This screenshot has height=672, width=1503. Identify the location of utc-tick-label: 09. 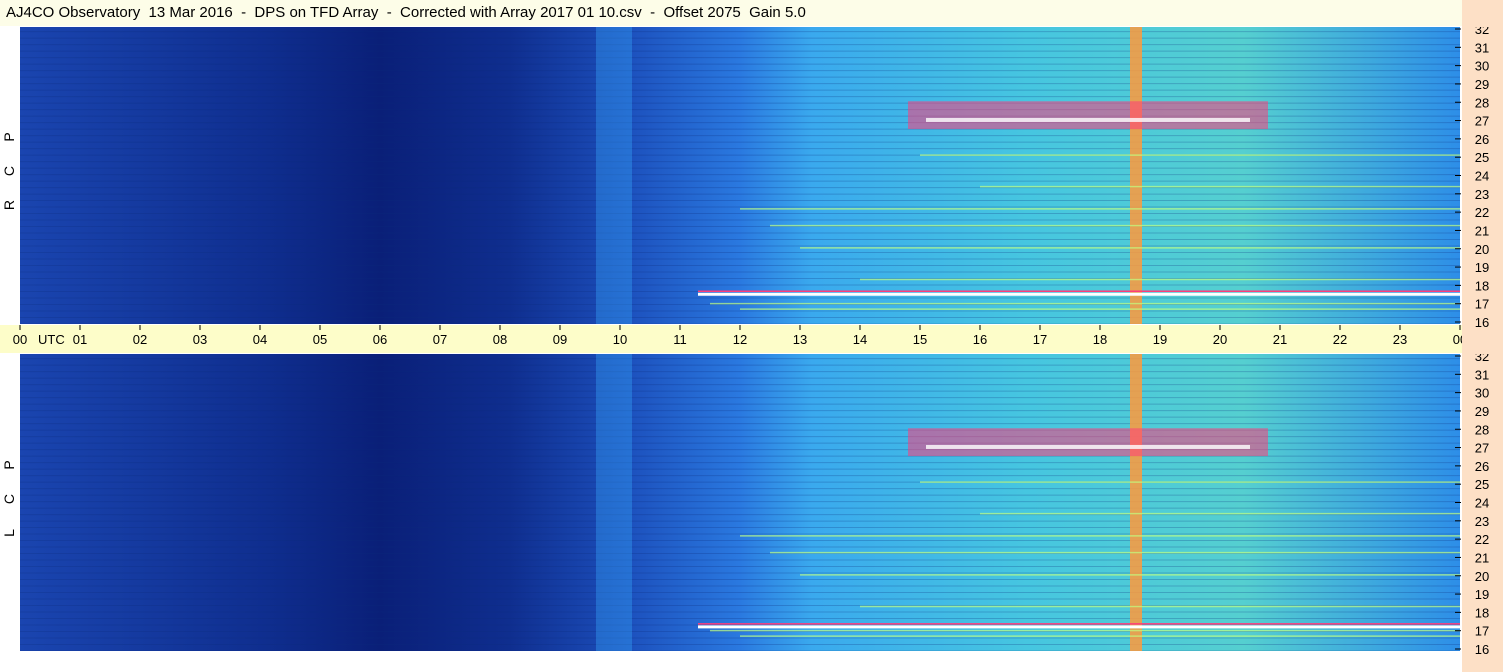
(560, 339).